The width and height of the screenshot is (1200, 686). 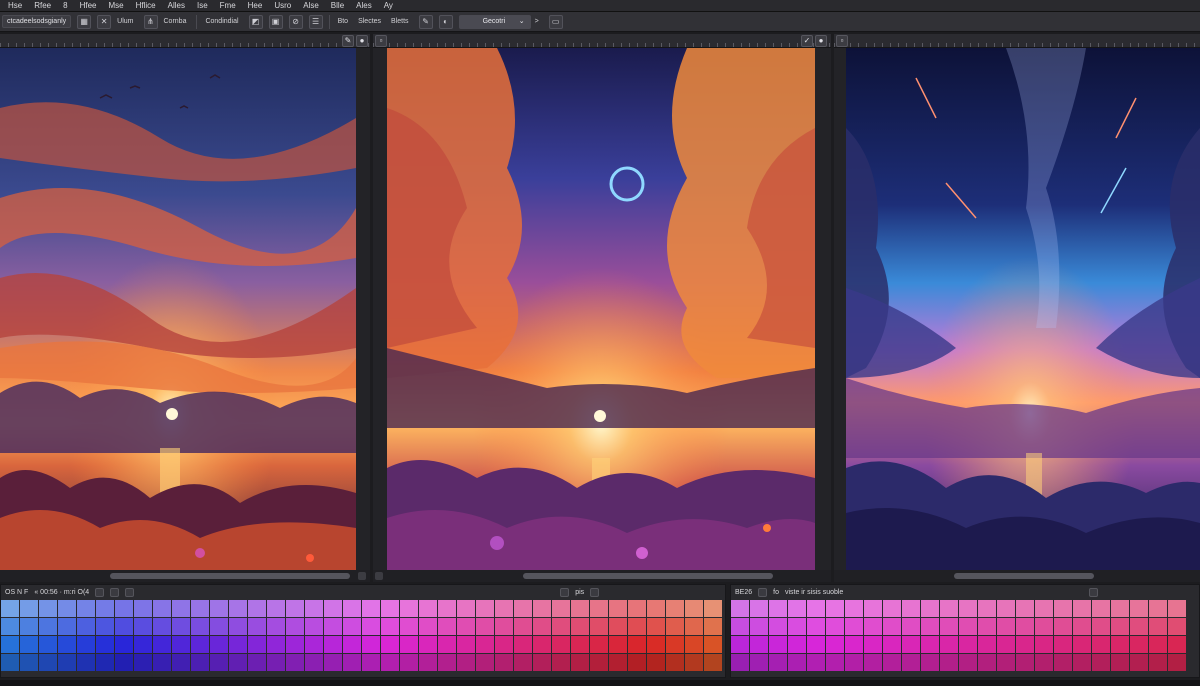 I want to click on blend-label: Bletts, so click(x=400, y=21).